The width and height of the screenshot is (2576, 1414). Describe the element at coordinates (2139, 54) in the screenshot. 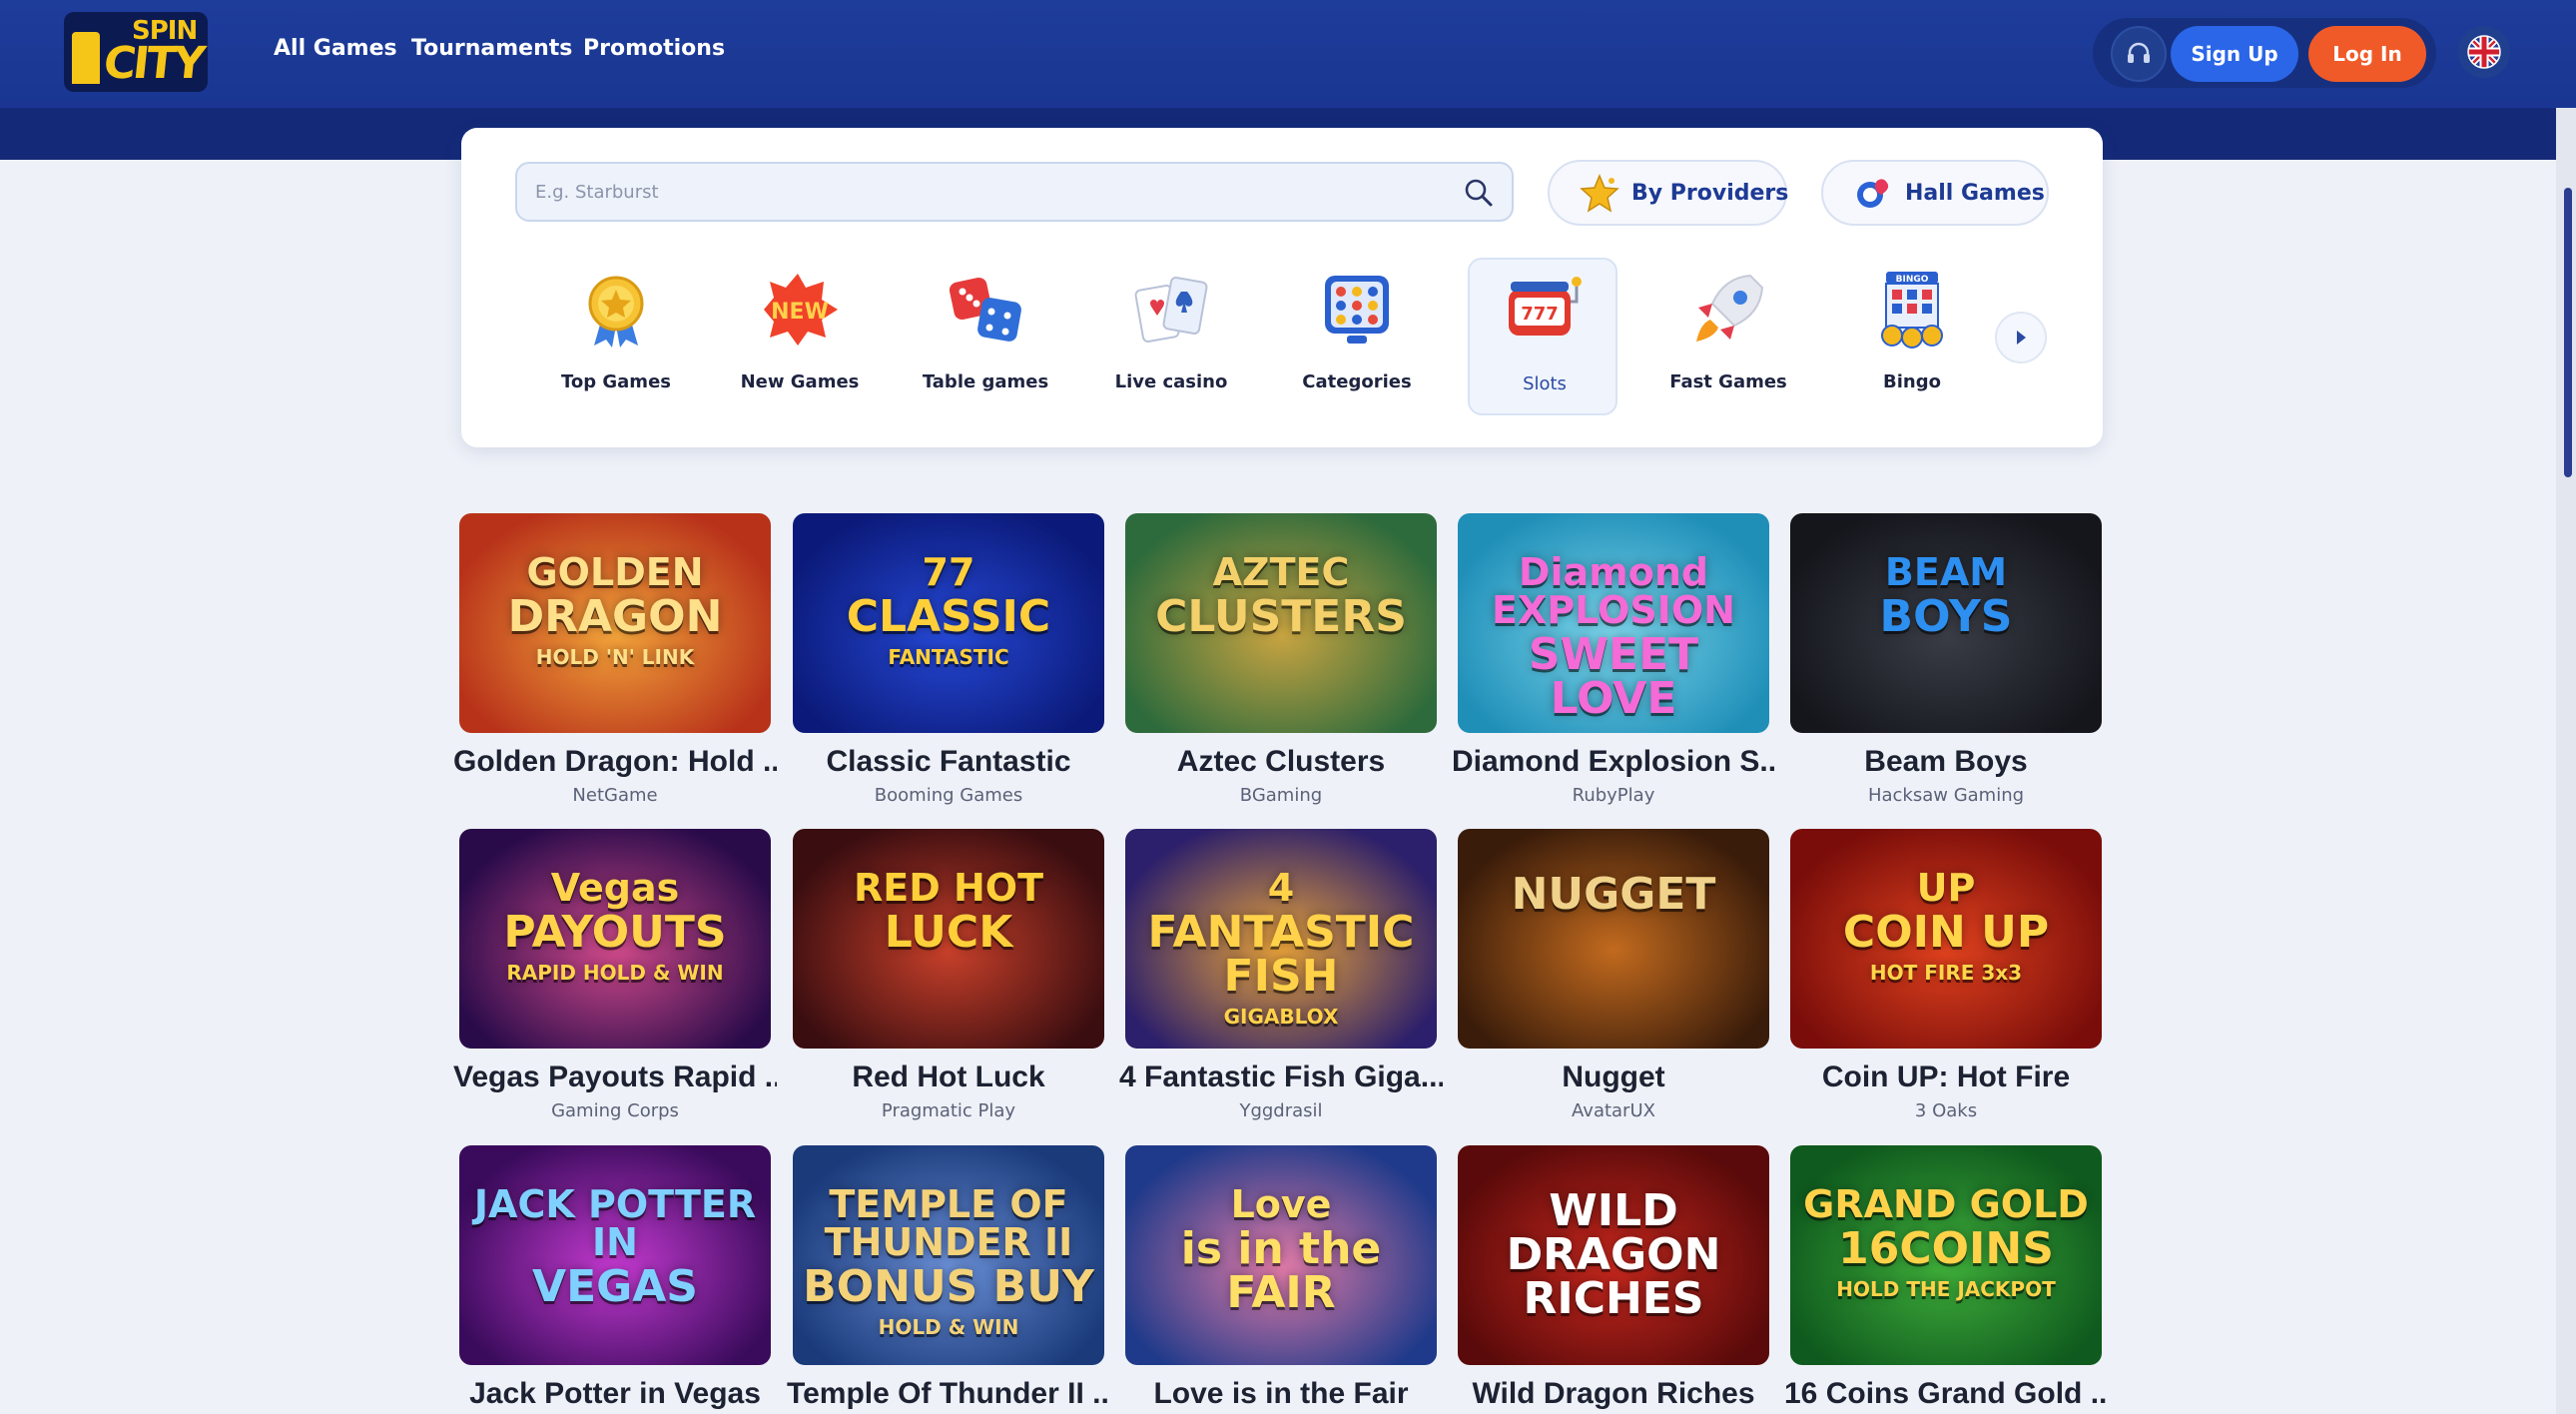

I see `support-button` at that location.